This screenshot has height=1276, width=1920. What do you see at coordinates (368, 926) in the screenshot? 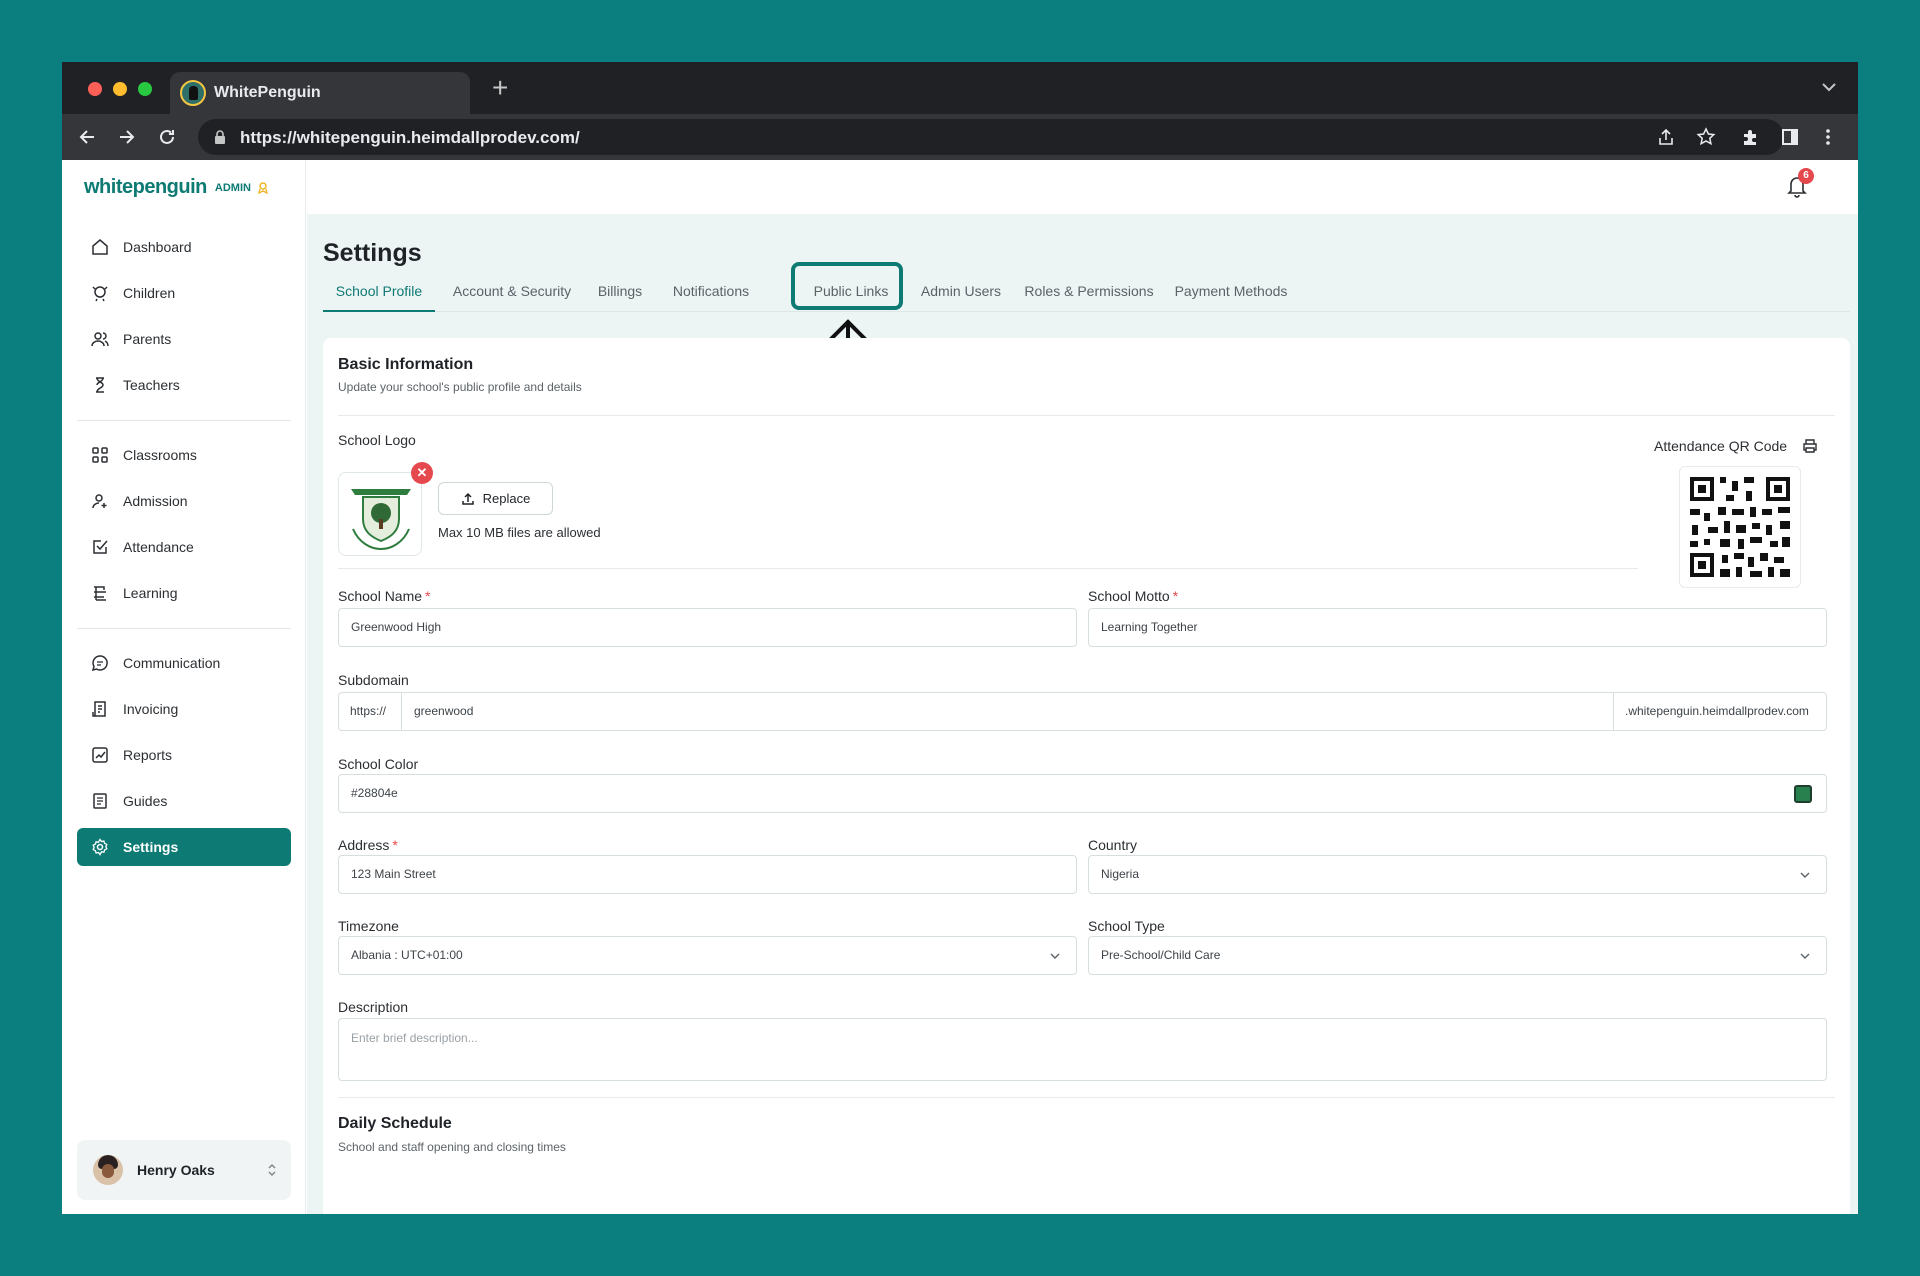
I see `timezone-label: Timezone` at bounding box center [368, 926].